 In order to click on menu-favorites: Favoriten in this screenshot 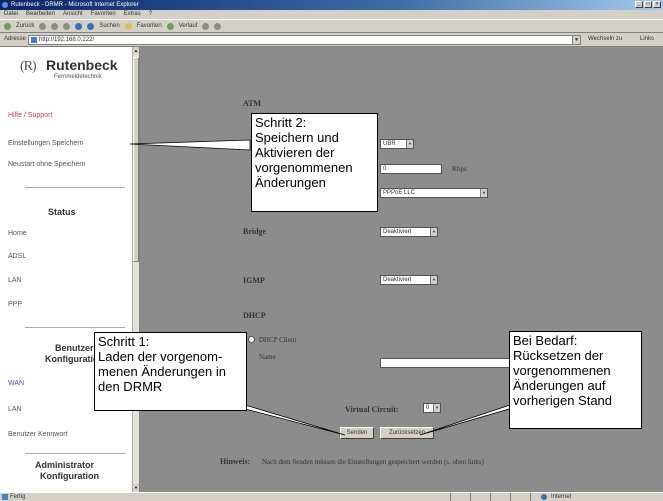, I will do `click(103, 14)`.